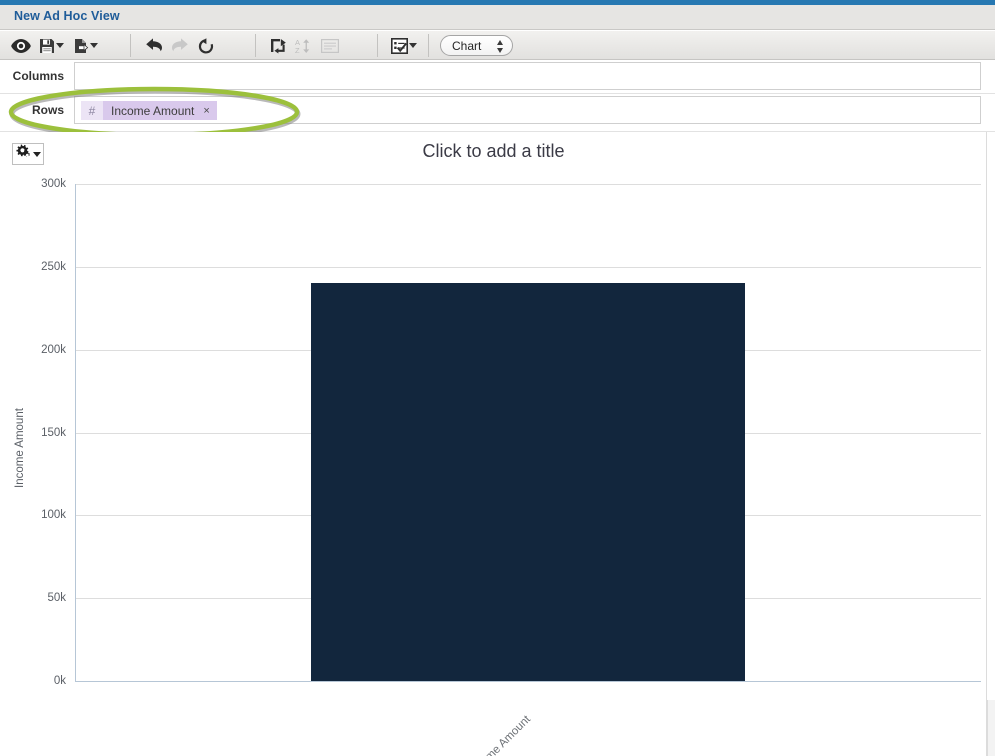 This screenshot has width=995, height=756. What do you see at coordinates (93, 45) in the screenshot?
I see `export-menu-caret-icon` at bounding box center [93, 45].